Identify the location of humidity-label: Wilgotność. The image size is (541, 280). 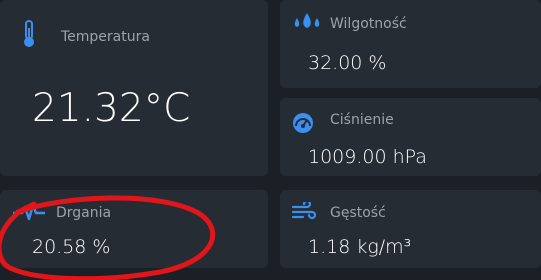
(368, 24).